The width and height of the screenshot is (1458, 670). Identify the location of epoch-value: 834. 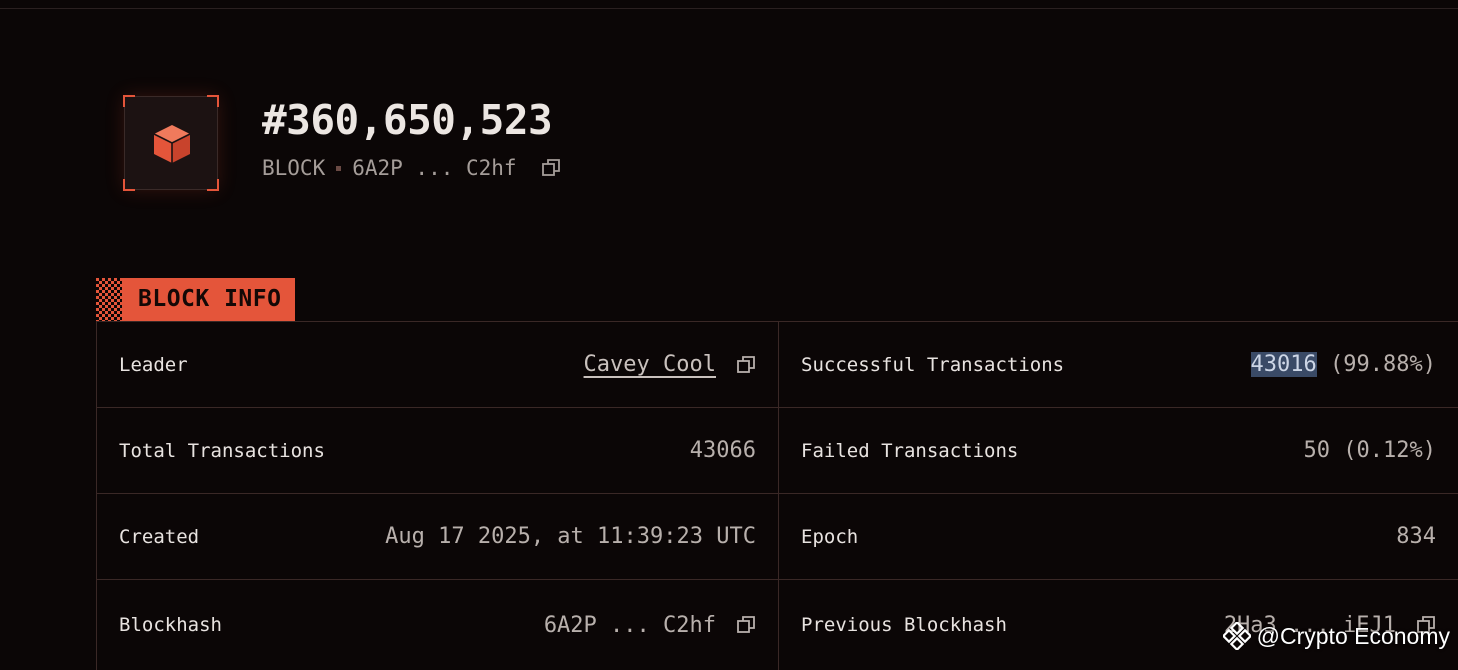
(1416, 536).